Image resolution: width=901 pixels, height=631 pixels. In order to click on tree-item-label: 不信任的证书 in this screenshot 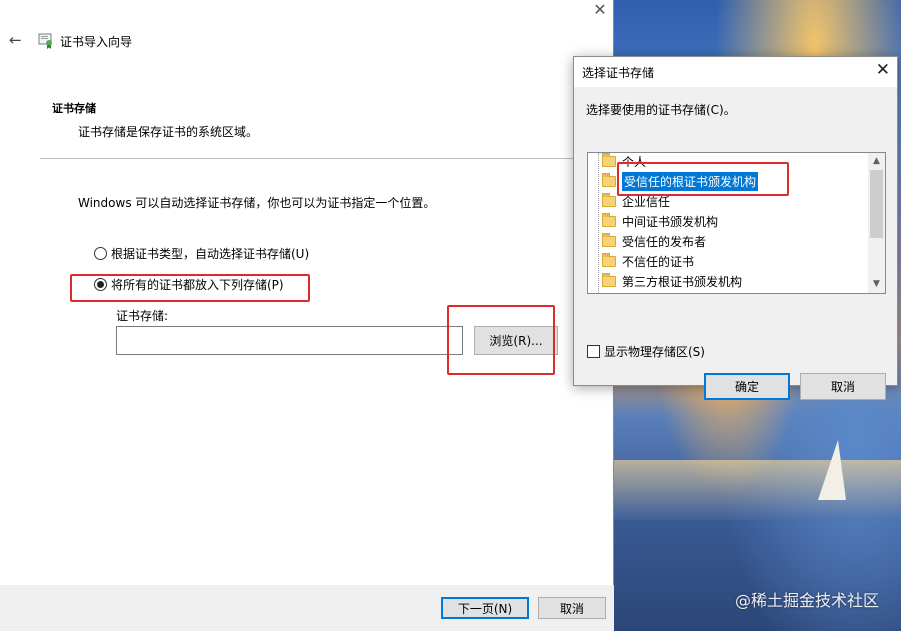, I will do `click(658, 261)`.